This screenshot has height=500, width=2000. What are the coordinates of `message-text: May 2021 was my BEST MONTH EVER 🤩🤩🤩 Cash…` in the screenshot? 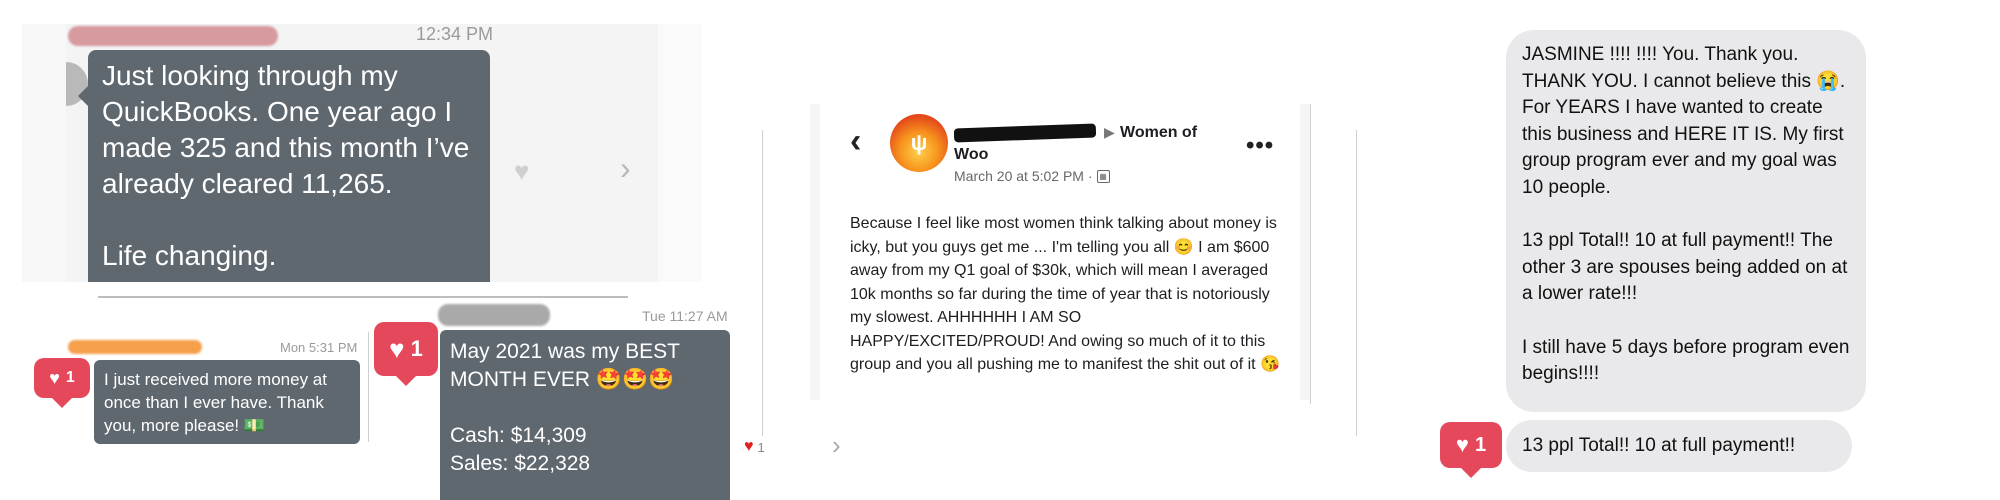 It's located at (565, 407).